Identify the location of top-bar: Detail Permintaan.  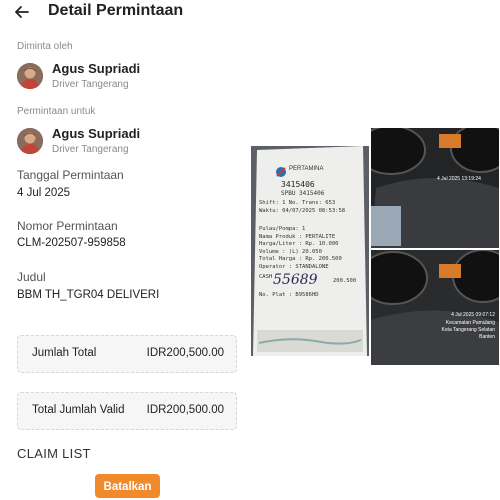
(124, 13).